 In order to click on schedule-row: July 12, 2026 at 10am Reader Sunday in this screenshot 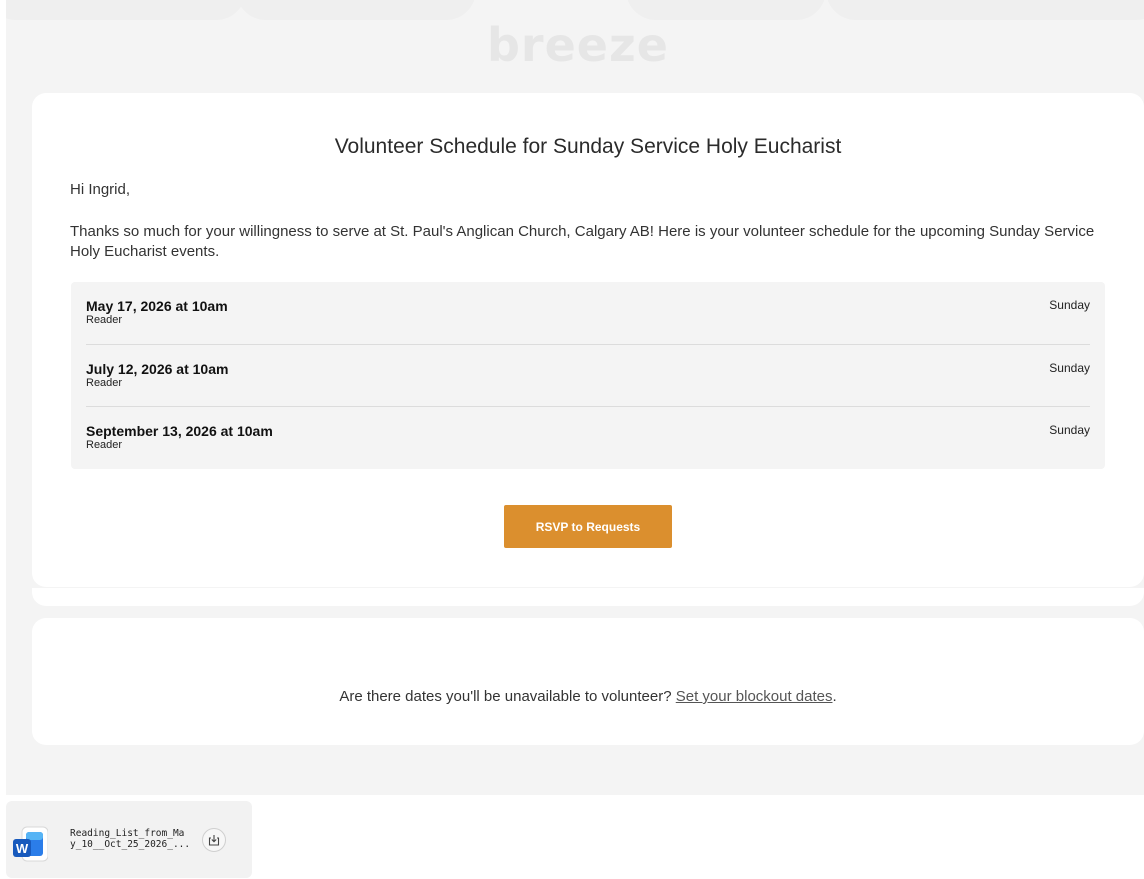, I will do `click(588, 375)`.